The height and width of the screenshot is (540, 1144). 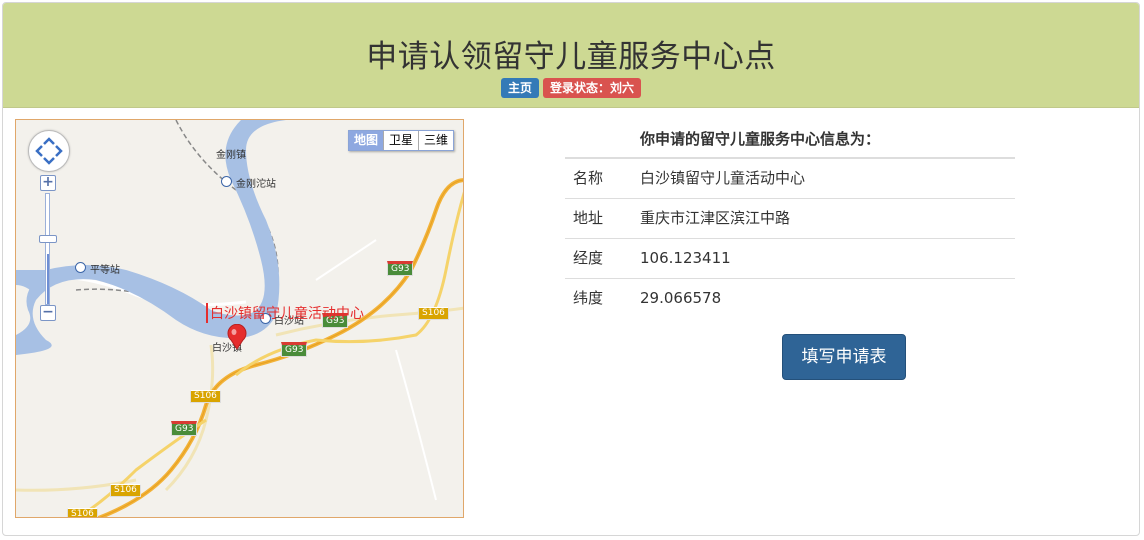 What do you see at coordinates (285, 313) in the screenshot?
I see `marker-label: 白沙镇留守儿童活动中心` at bounding box center [285, 313].